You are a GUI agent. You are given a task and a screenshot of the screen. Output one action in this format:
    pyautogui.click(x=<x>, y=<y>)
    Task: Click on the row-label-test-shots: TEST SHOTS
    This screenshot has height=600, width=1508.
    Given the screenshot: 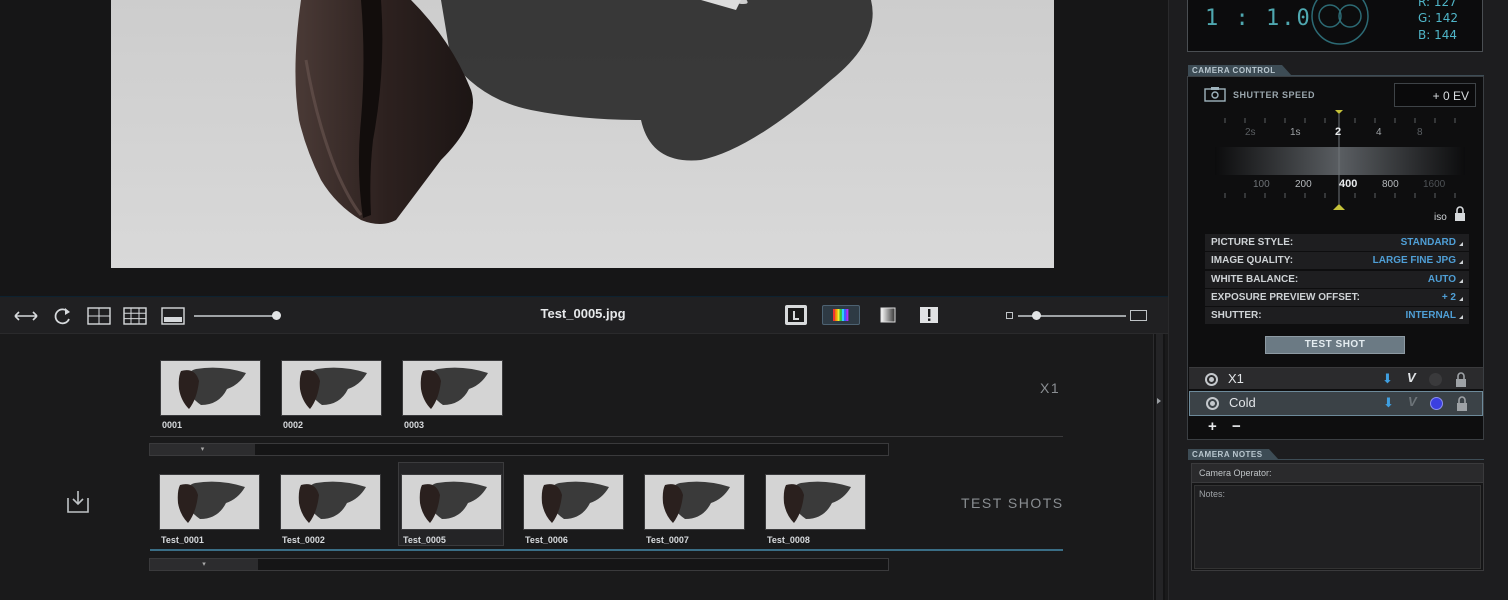 What is the action you would take?
    pyautogui.click(x=1012, y=503)
    